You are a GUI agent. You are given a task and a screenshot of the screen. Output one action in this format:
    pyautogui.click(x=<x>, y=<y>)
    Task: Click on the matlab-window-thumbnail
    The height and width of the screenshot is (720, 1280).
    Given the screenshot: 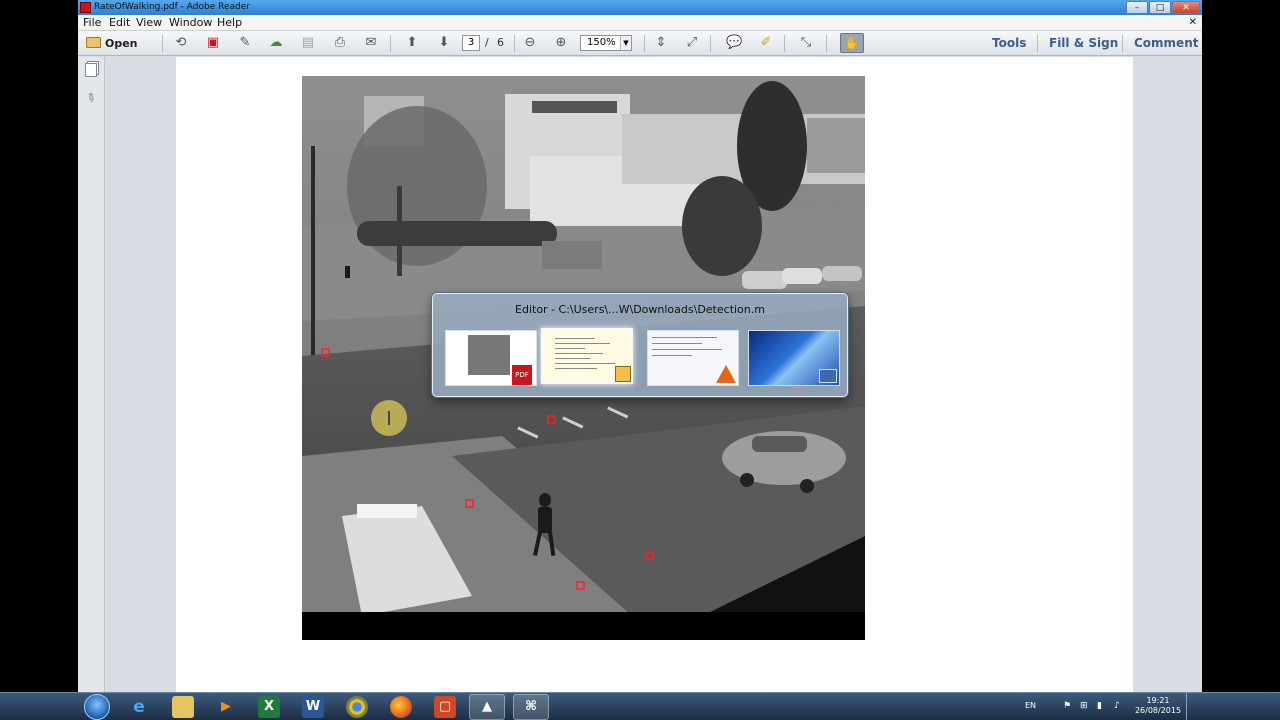 What is the action you would take?
    pyautogui.click(x=693, y=358)
    